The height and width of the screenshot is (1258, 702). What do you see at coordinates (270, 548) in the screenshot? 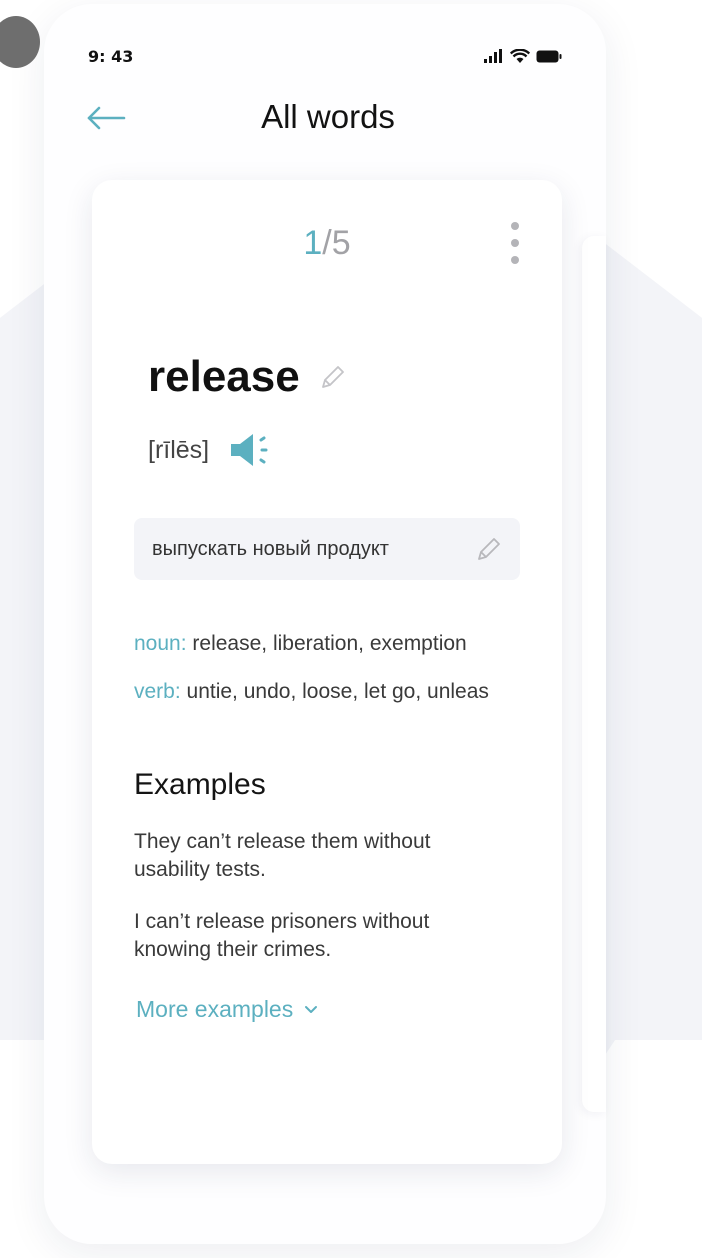
I see `translation-text: выпускать новый продукт` at bounding box center [270, 548].